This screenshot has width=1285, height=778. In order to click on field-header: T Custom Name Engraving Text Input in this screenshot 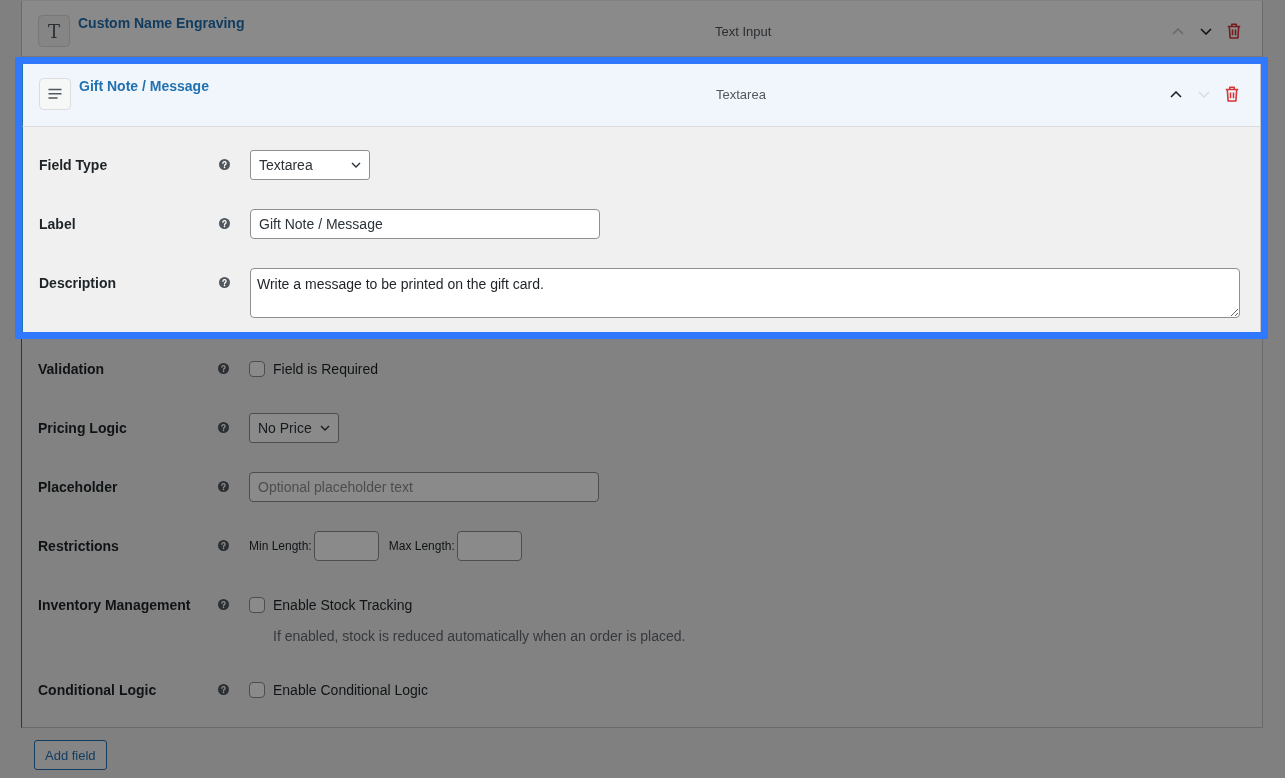, I will do `click(642, 29)`.